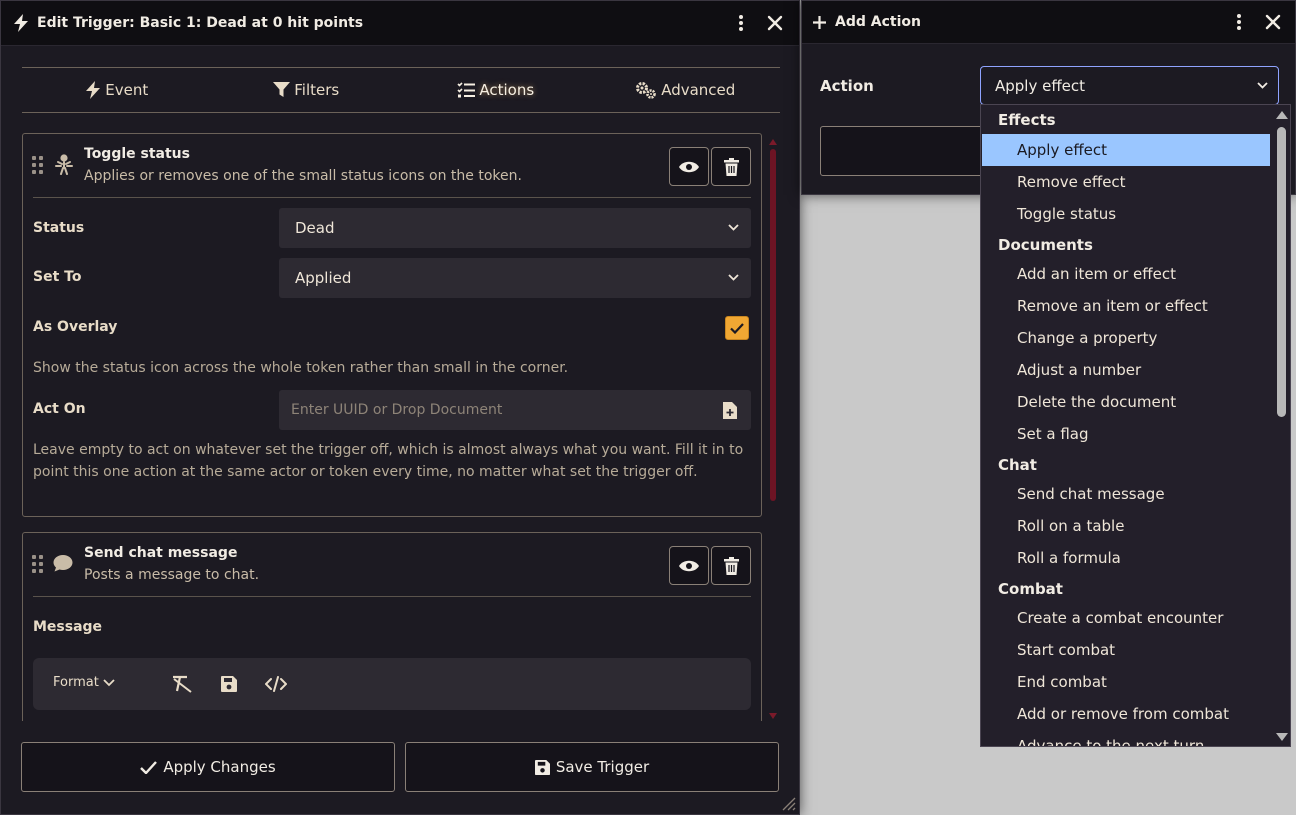 The image size is (1296, 815). Describe the element at coordinates (57, 277) in the screenshot. I see `set-to-label: Set To` at that location.